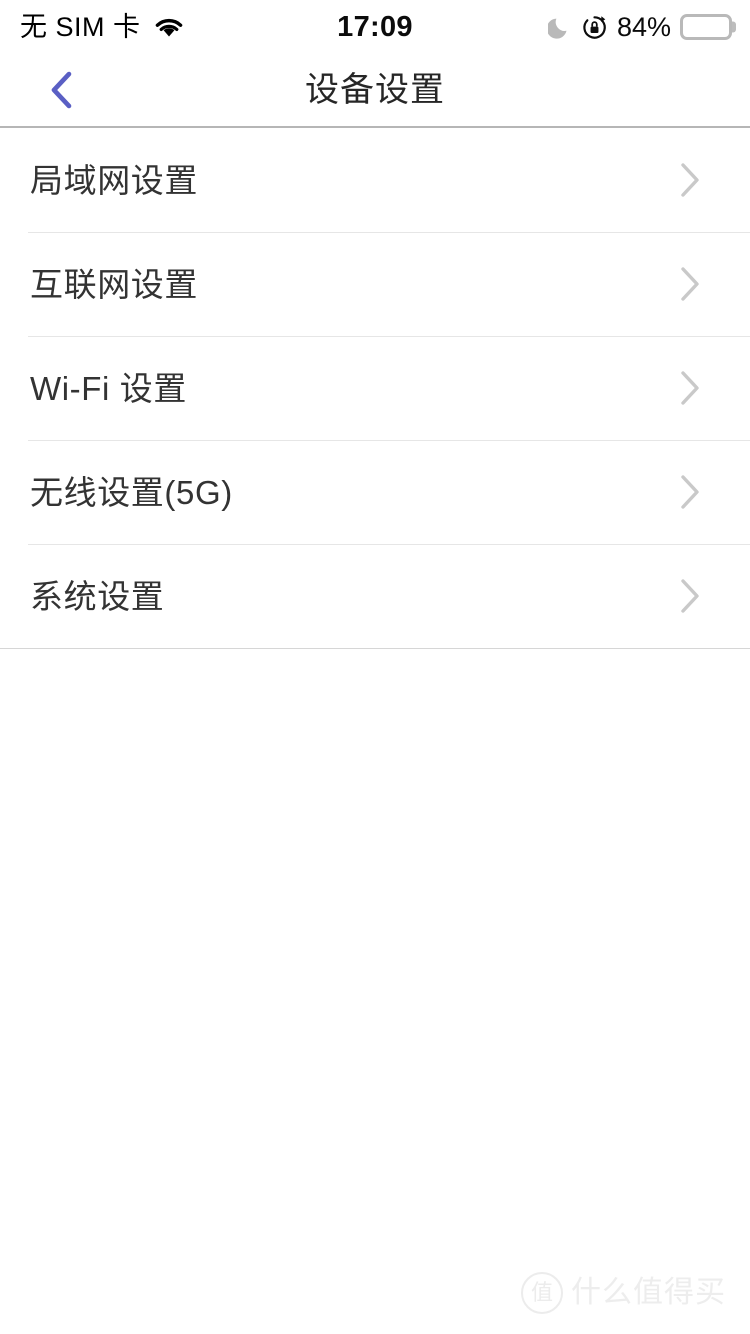  I want to click on status-clock: 17:09, so click(375, 26).